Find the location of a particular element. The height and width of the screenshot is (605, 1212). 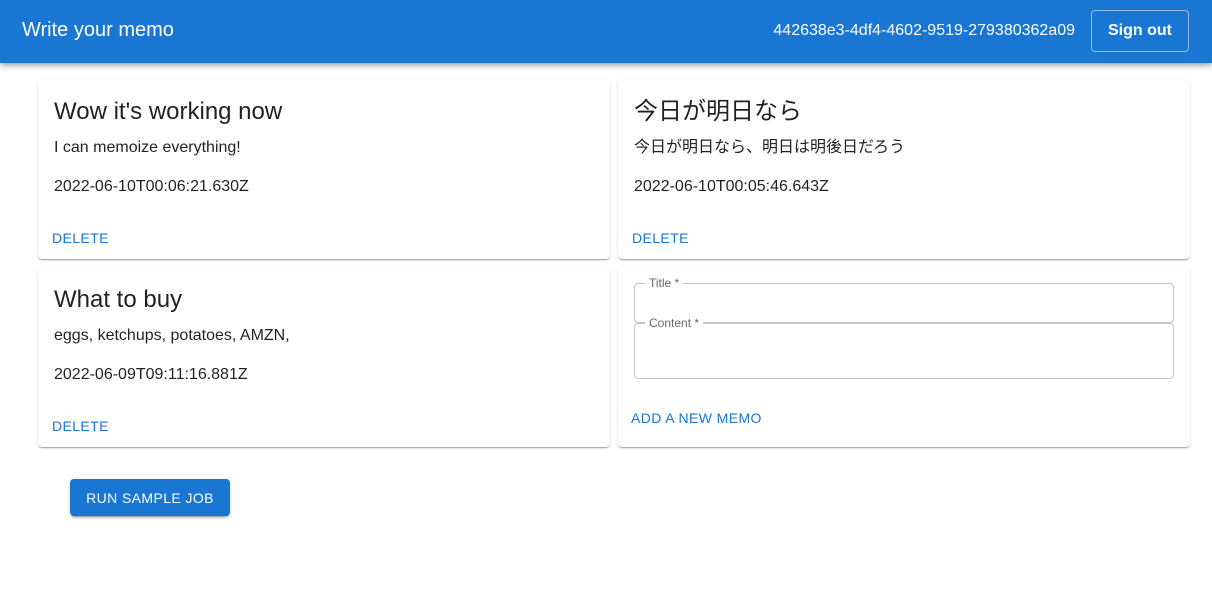

memo-title: What to buy is located at coordinates (118, 299).